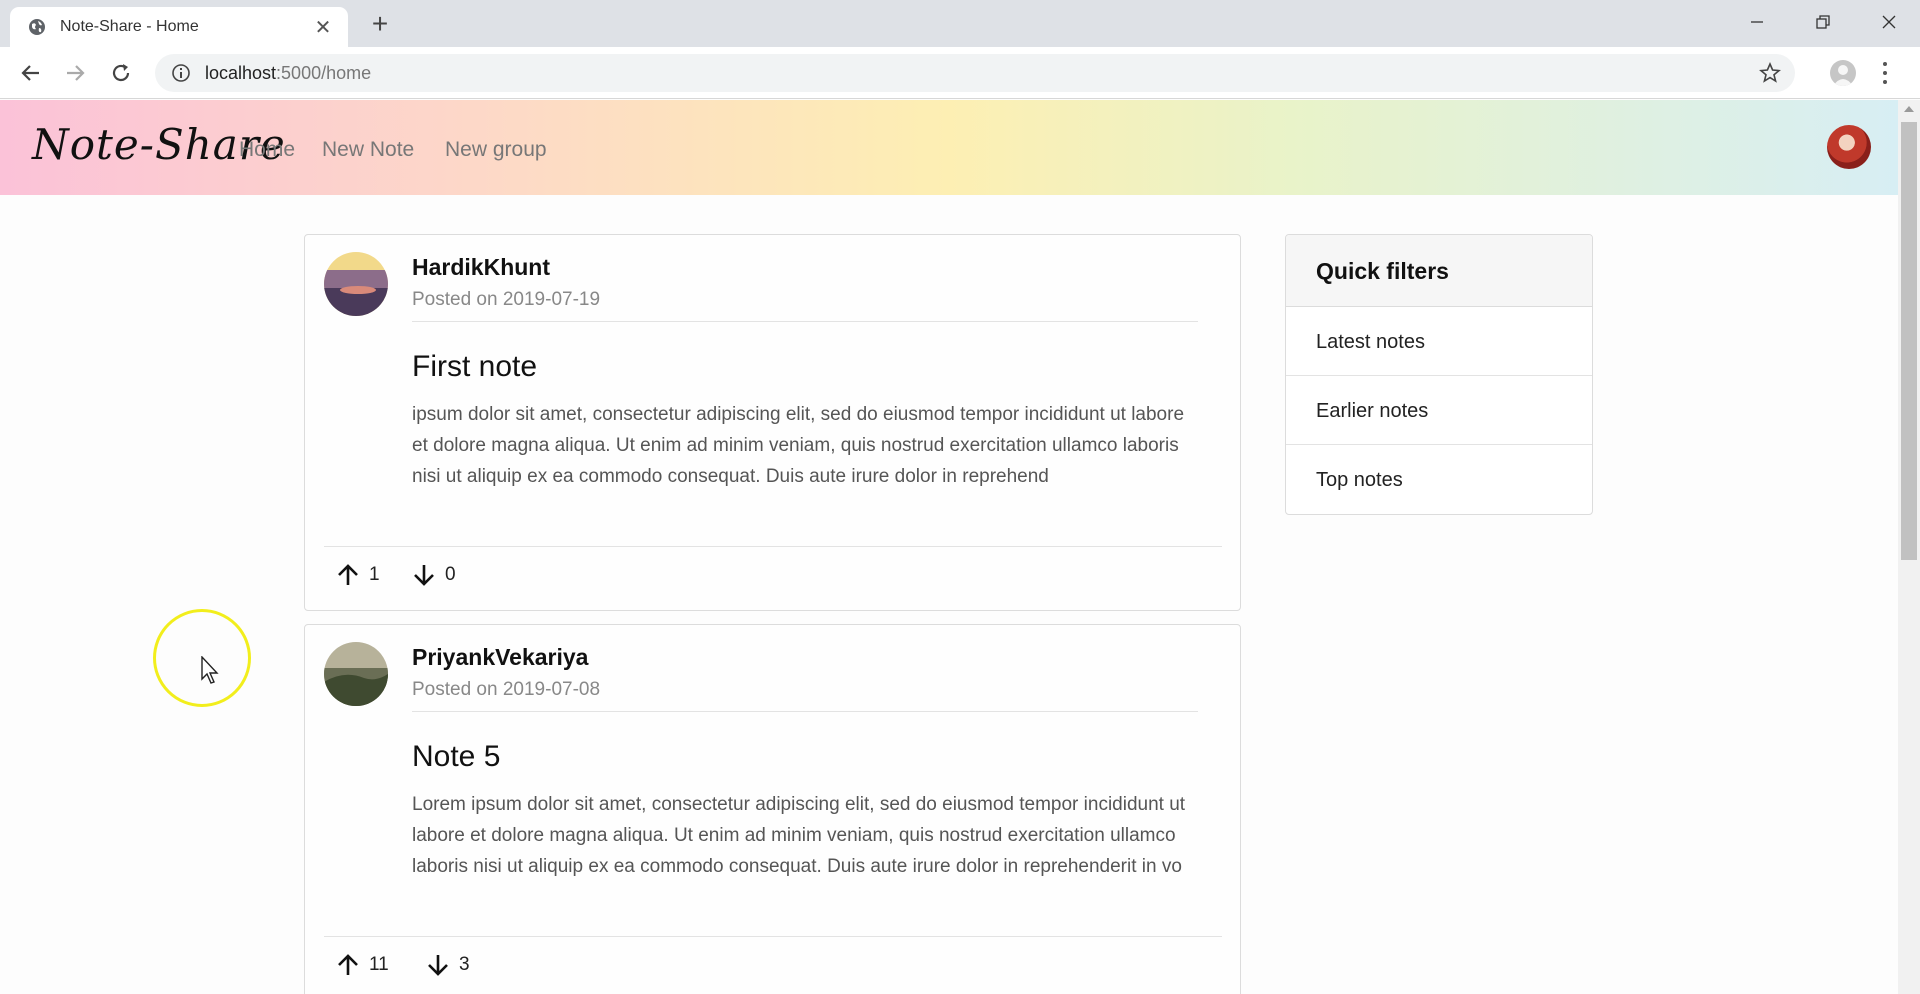 The height and width of the screenshot is (994, 1920). Describe the element at coordinates (374, 574) in the screenshot. I see `upvote-count: 1` at that location.